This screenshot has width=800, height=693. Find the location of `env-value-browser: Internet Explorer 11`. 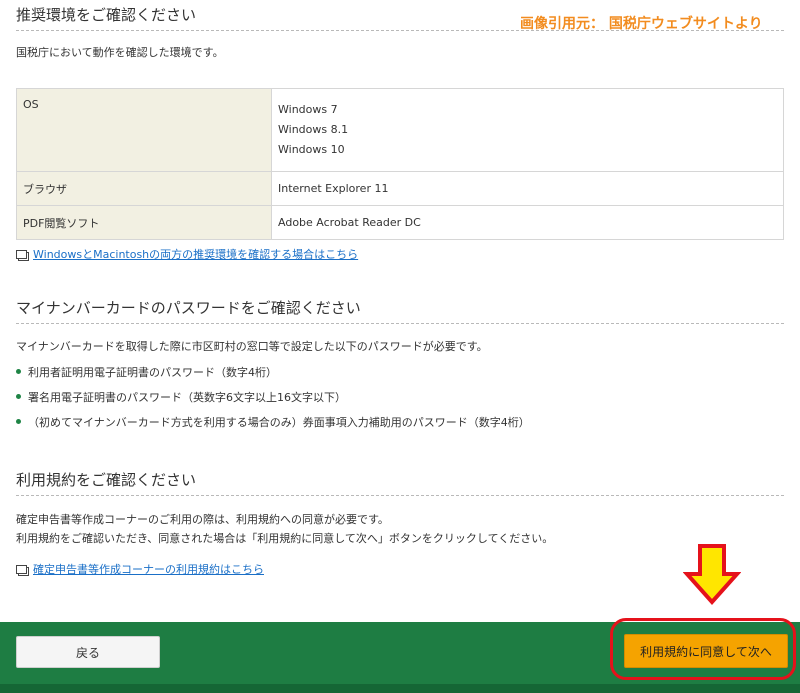

env-value-browser: Internet Explorer 11 is located at coordinates (527, 188).